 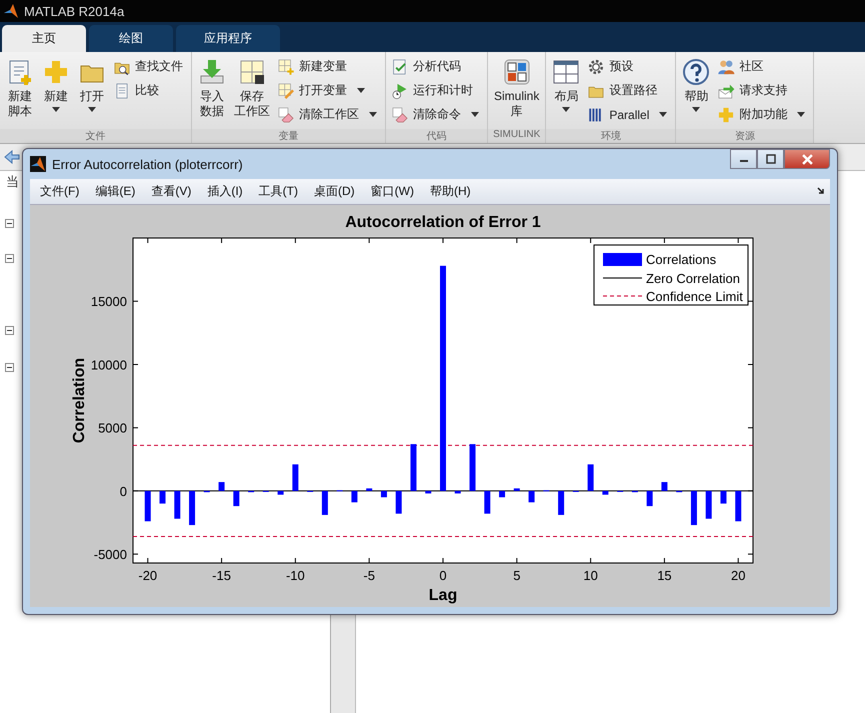 What do you see at coordinates (443, 222) in the screenshot?
I see `chart-title: Autocorrelation of Error 1` at bounding box center [443, 222].